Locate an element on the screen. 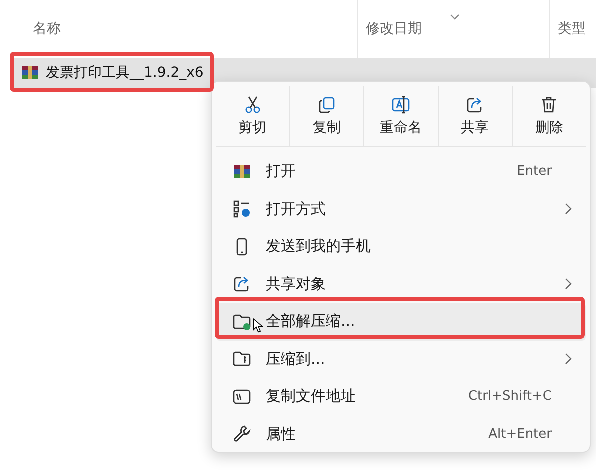  toolbar-button: 删除 is located at coordinates (549, 116).